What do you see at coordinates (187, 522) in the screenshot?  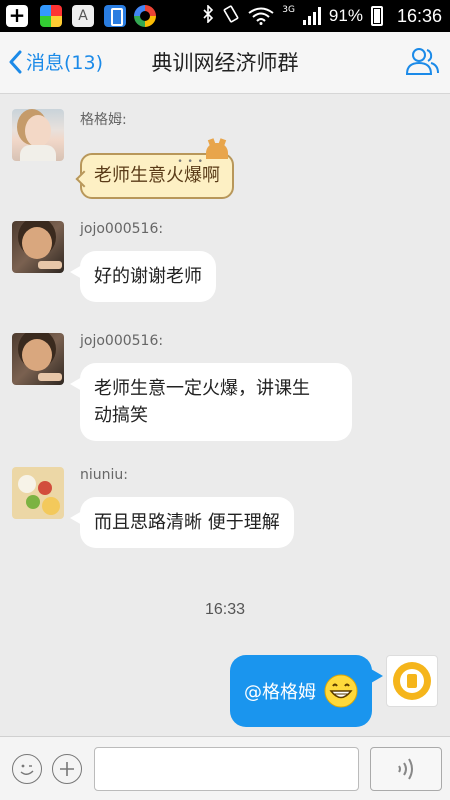 I see `message-text: 而且思路清晰 便于理解` at bounding box center [187, 522].